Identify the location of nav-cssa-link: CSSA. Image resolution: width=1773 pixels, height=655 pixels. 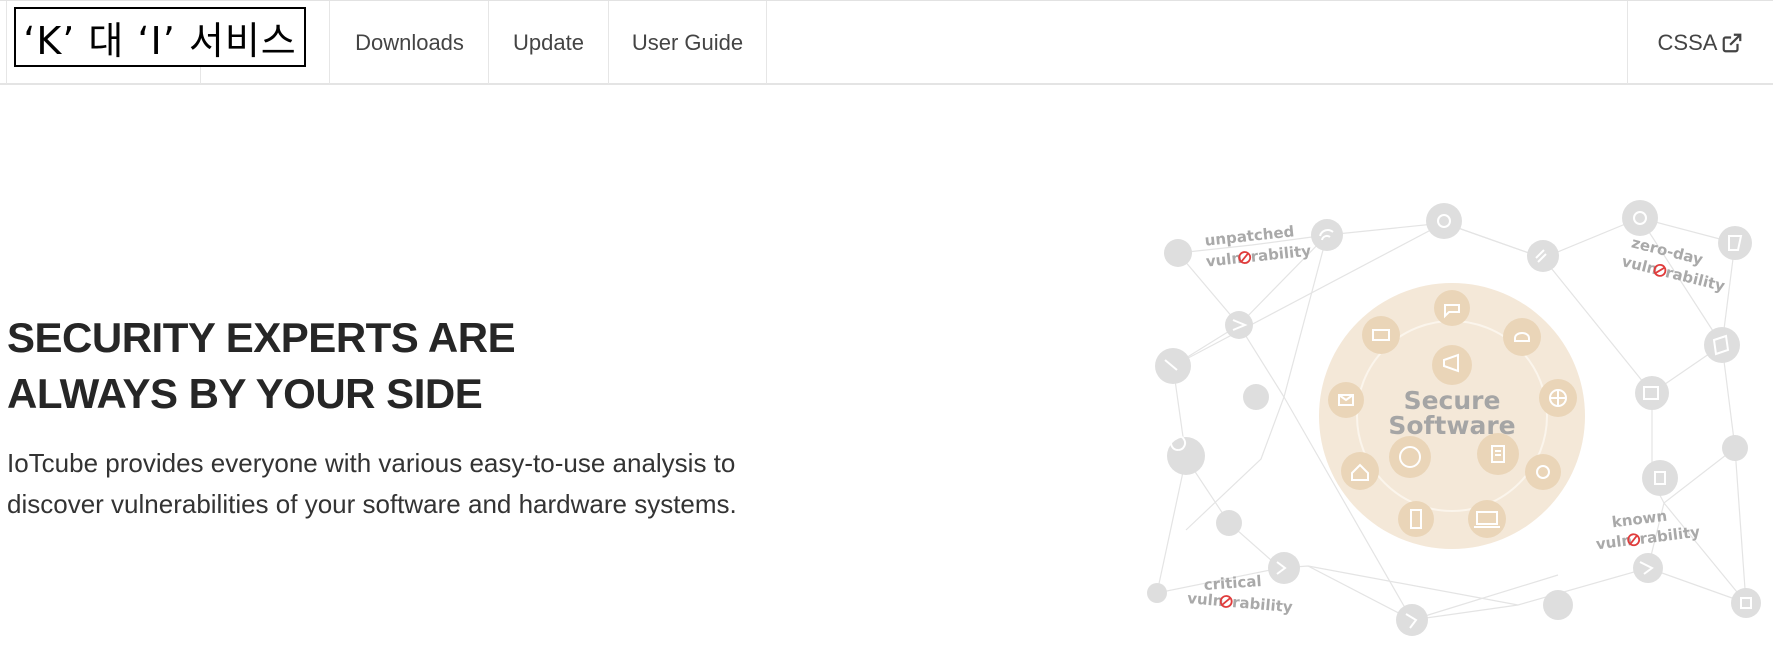
(1700, 42).